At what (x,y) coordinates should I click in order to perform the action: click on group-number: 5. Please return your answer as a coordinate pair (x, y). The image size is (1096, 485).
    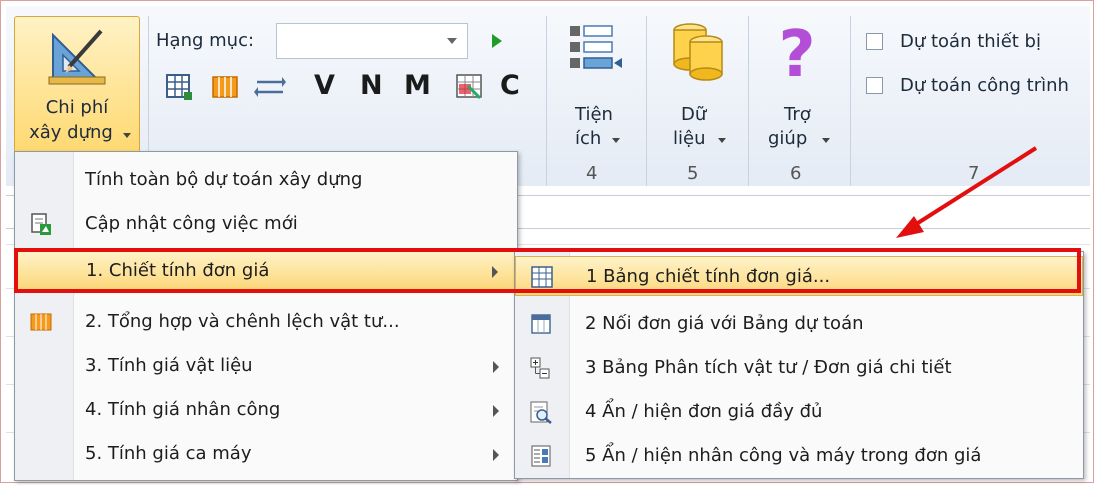
    Looking at the image, I should click on (693, 173).